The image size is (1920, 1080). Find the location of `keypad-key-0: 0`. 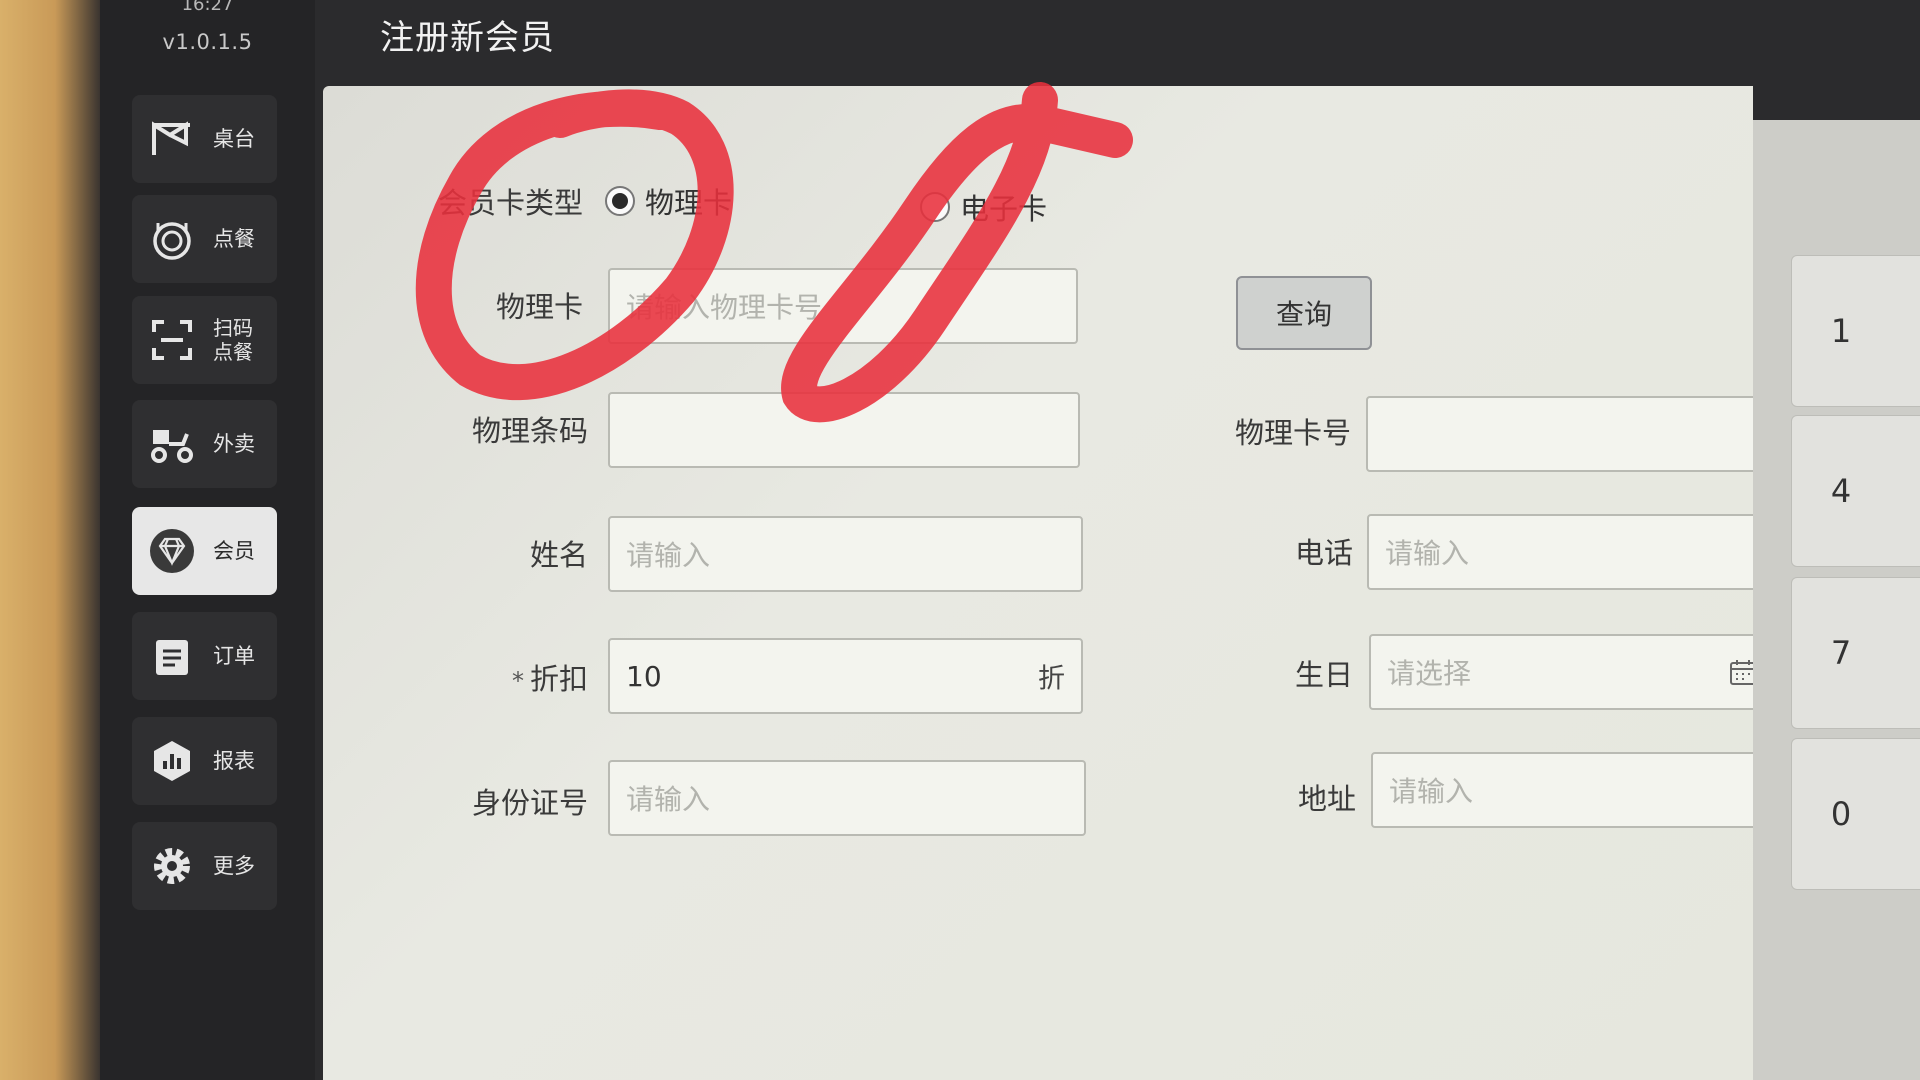

keypad-key-0: 0 is located at coordinates (1855, 814).